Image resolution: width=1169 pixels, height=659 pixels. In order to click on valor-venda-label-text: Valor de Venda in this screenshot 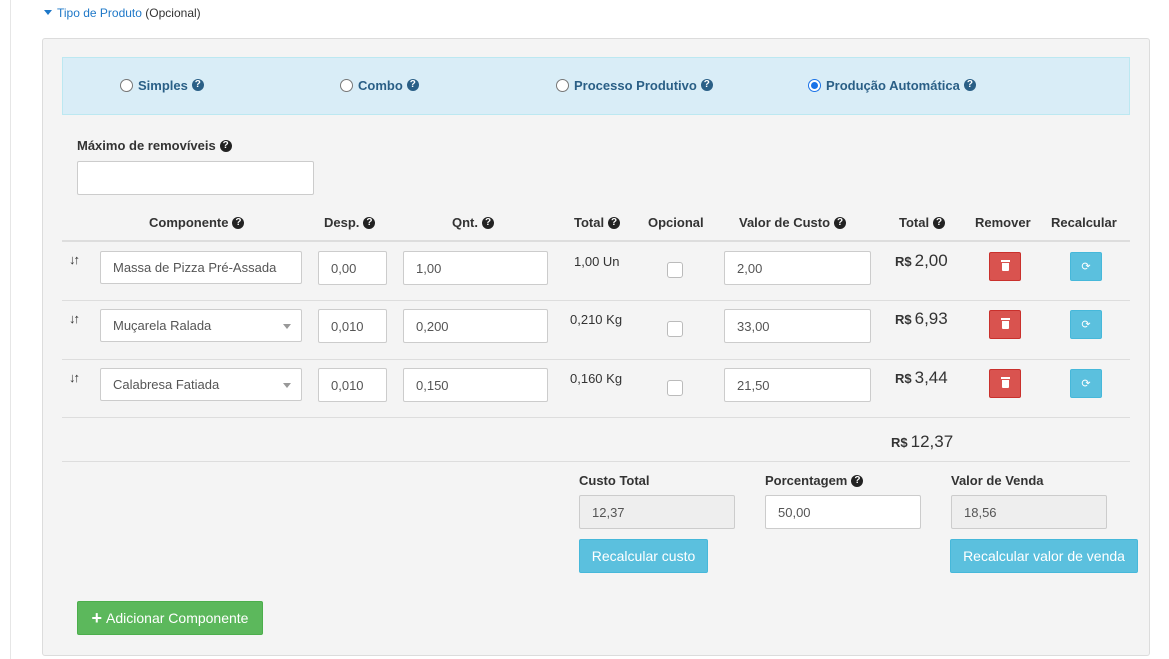, I will do `click(997, 480)`.